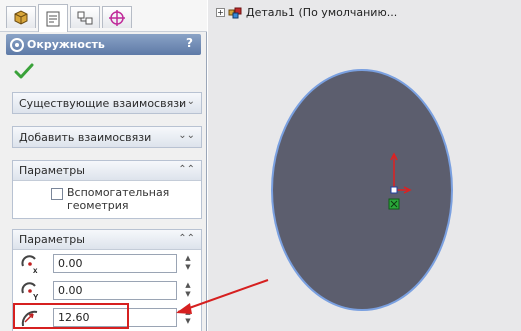 The width and height of the screenshot is (521, 331). Describe the element at coordinates (36, 297) in the screenshot. I see `svg-text: Y` at that location.